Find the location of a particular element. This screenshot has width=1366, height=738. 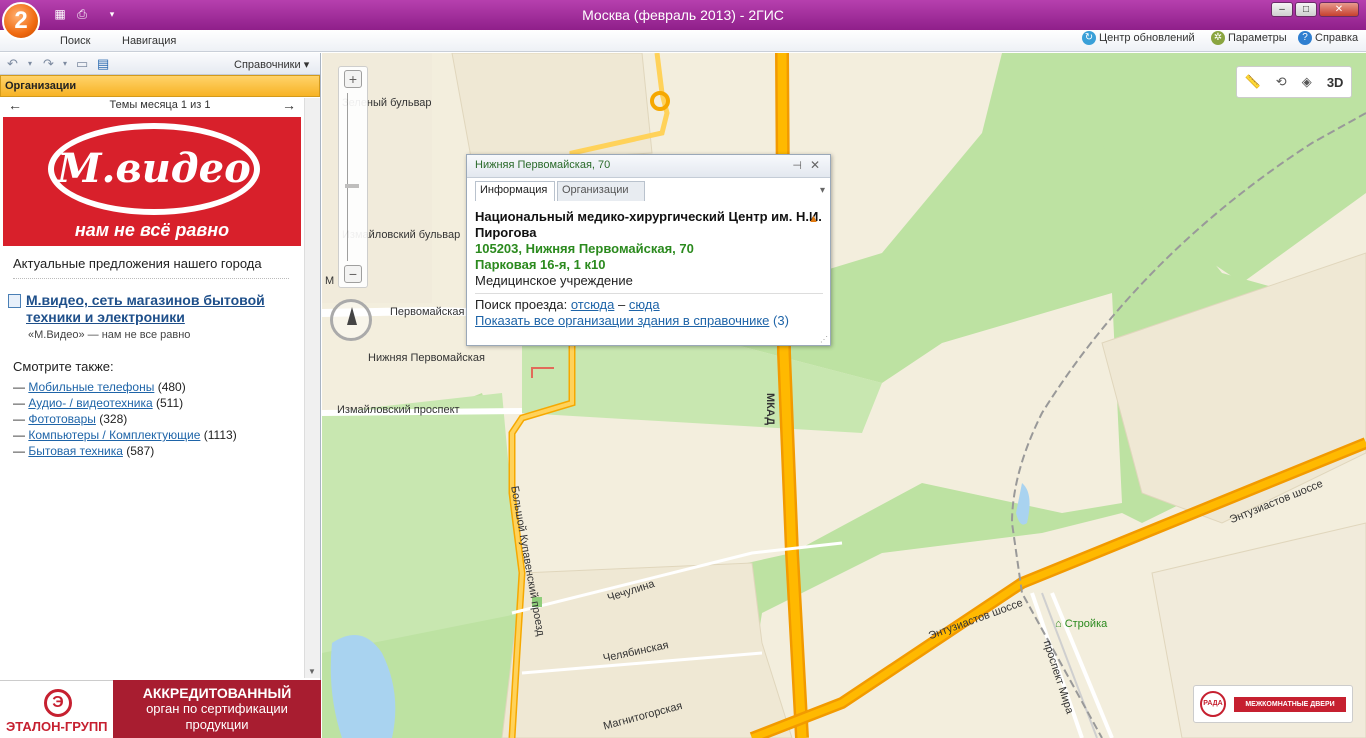

map-label-road: МКАД is located at coordinates (770, 409).